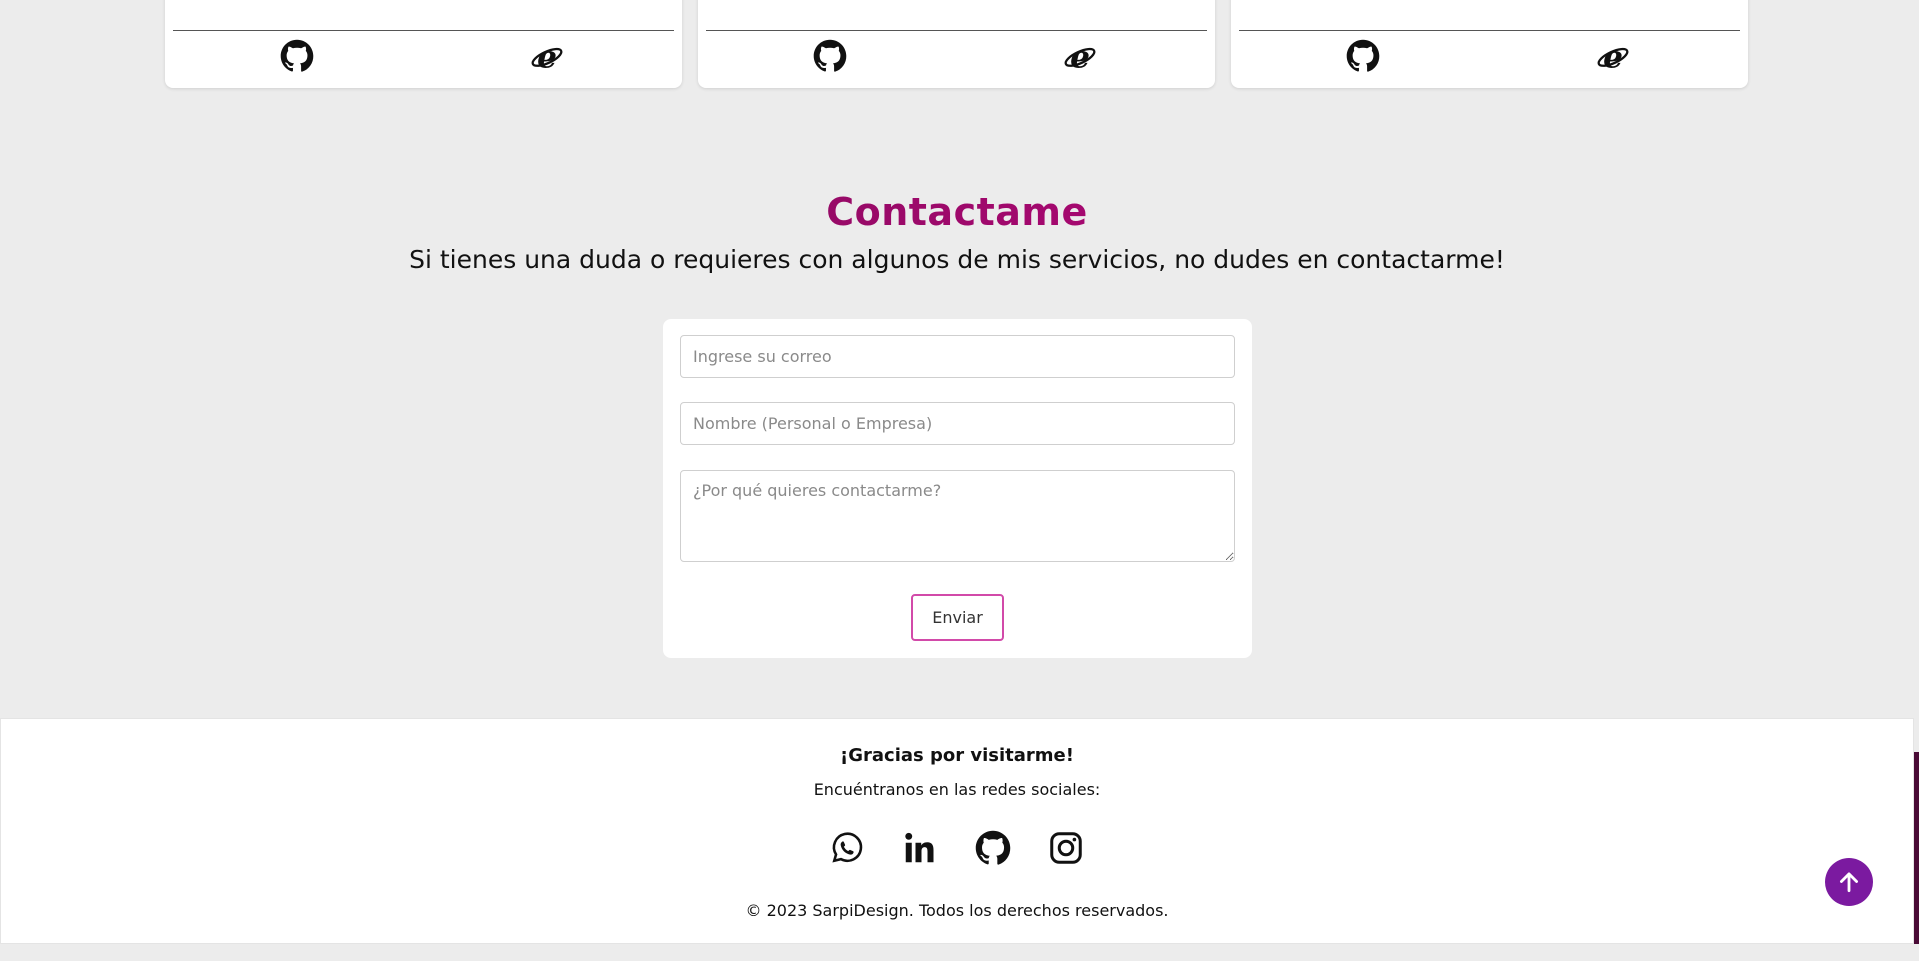 The image size is (1919, 961). I want to click on arrow-up-icon, so click(1849, 882).